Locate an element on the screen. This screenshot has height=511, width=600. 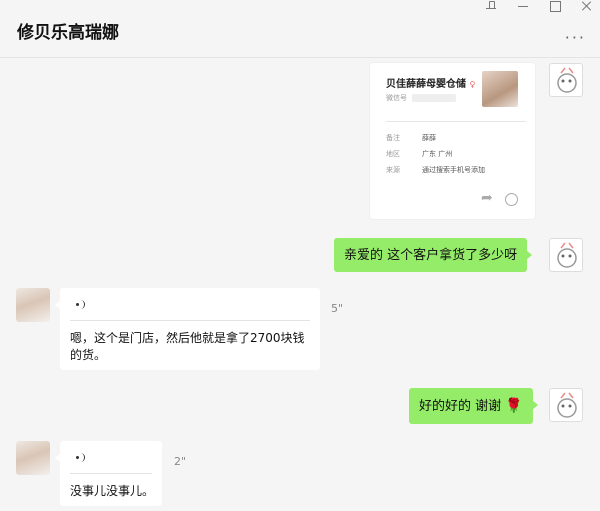
sent-message-bubble: 亲爱的 这个客户拿货了多少呀 is located at coordinates (433, 255).